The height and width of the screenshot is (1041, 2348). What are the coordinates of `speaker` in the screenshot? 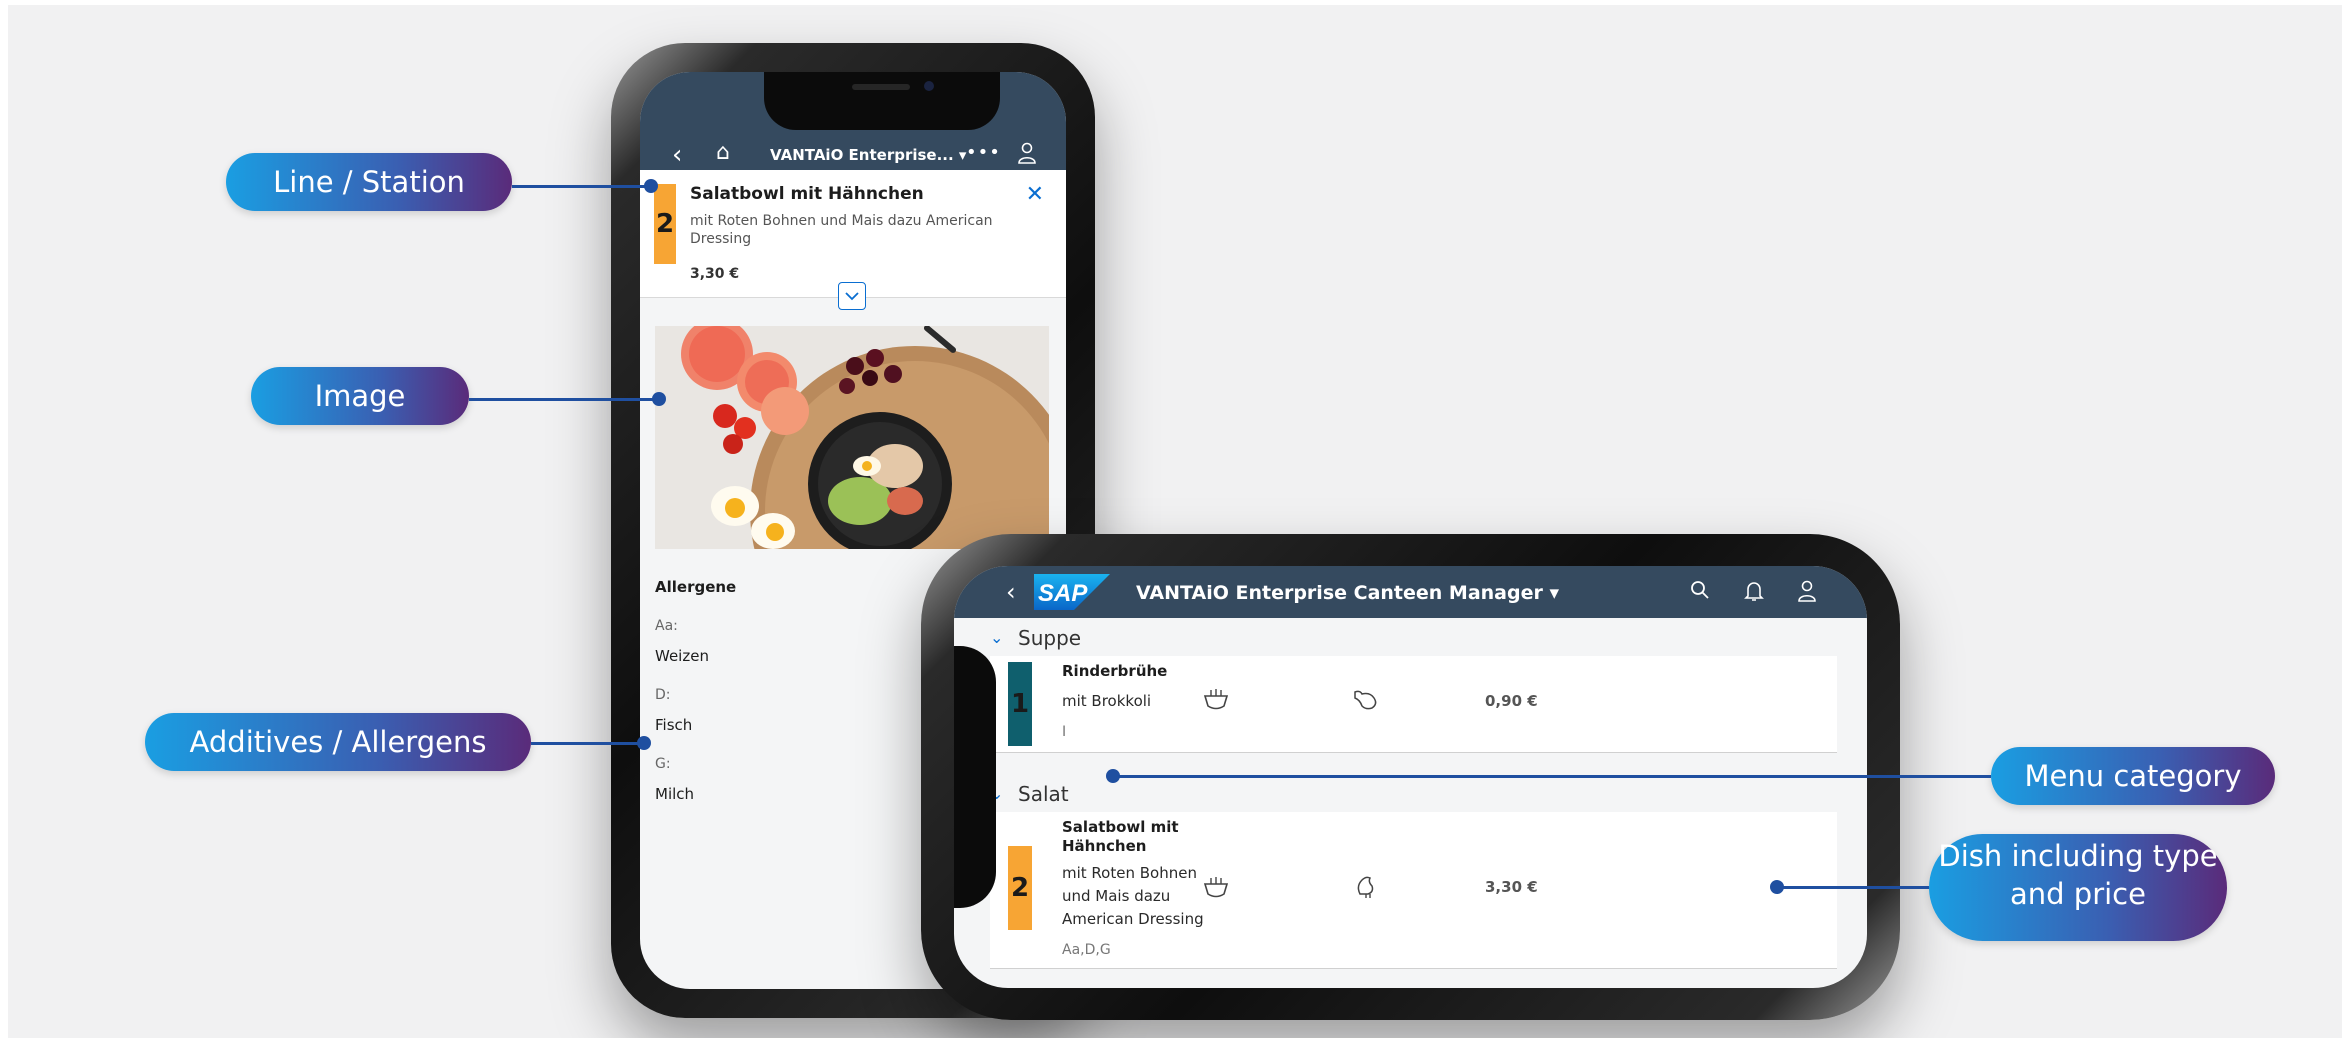 It's located at (881, 87).